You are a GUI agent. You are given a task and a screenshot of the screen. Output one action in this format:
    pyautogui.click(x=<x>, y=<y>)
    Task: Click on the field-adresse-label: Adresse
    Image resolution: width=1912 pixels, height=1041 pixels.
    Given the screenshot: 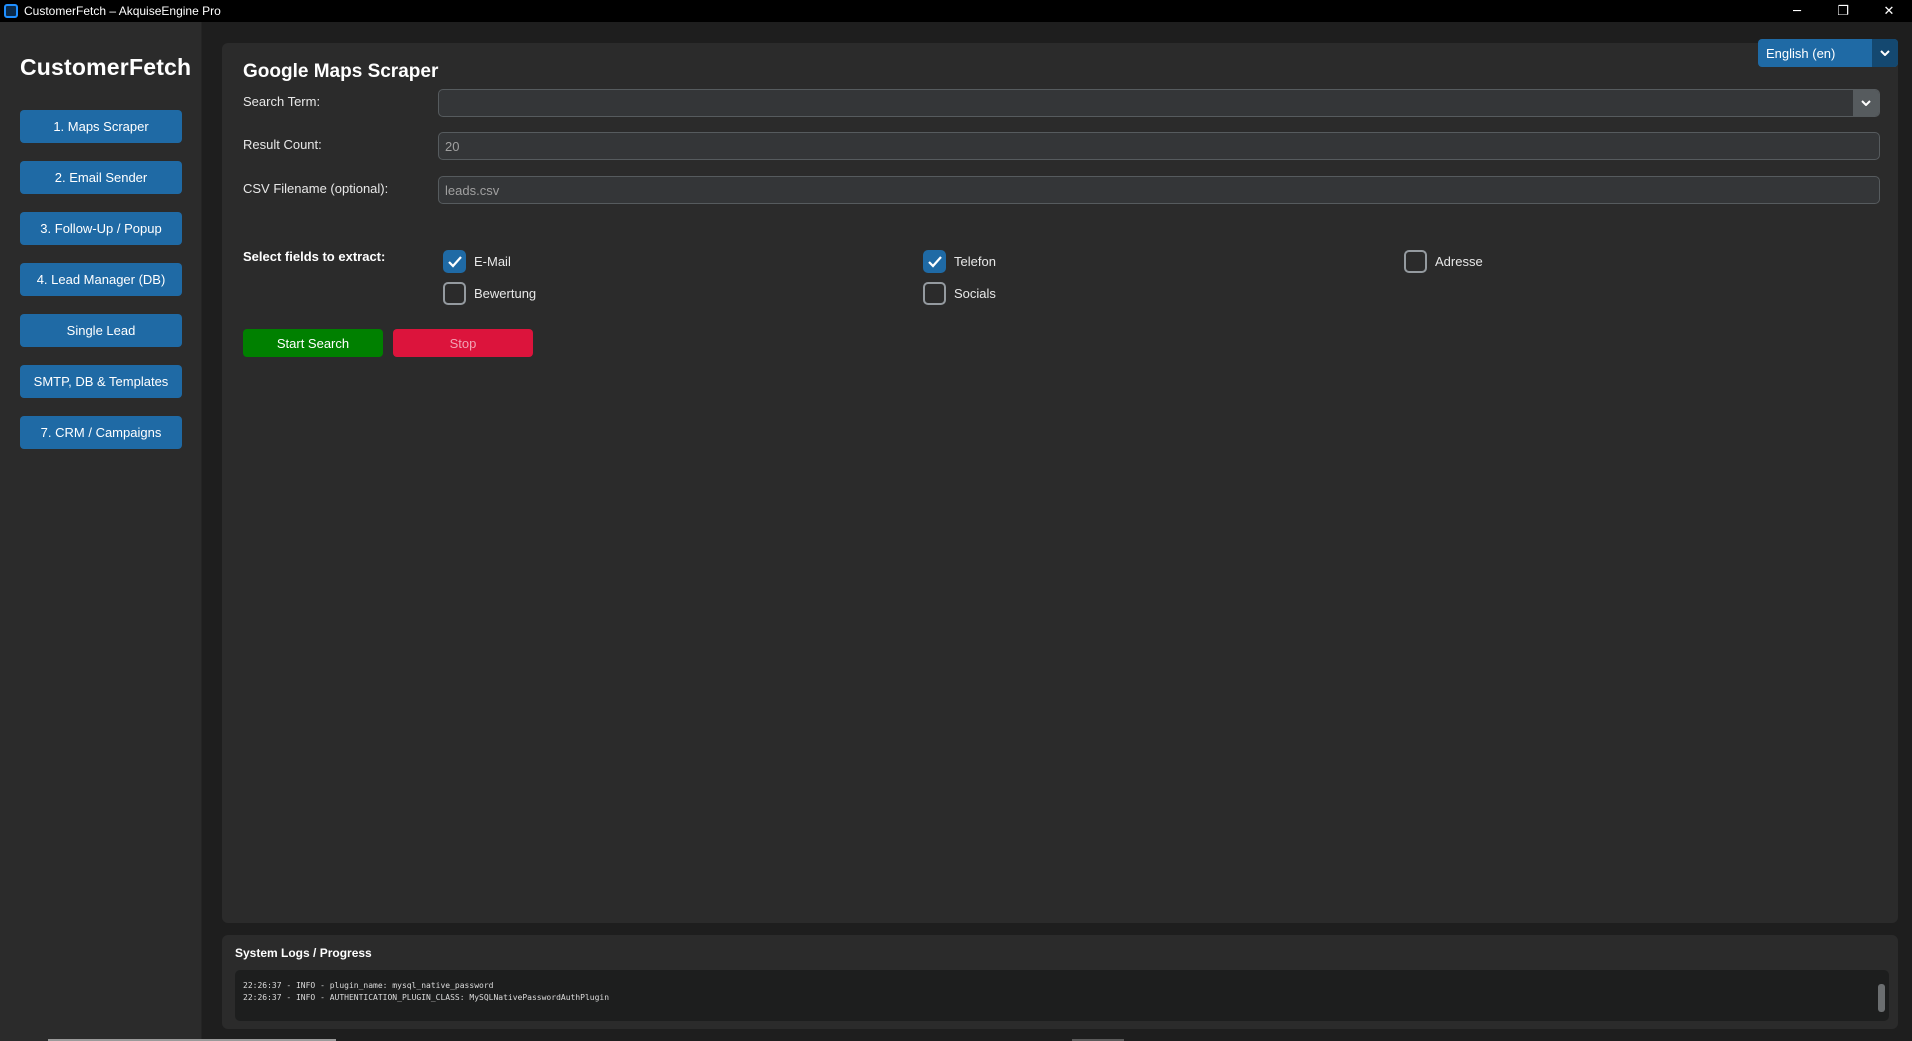 What is the action you would take?
    pyautogui.click(x=1459, y=261)
    